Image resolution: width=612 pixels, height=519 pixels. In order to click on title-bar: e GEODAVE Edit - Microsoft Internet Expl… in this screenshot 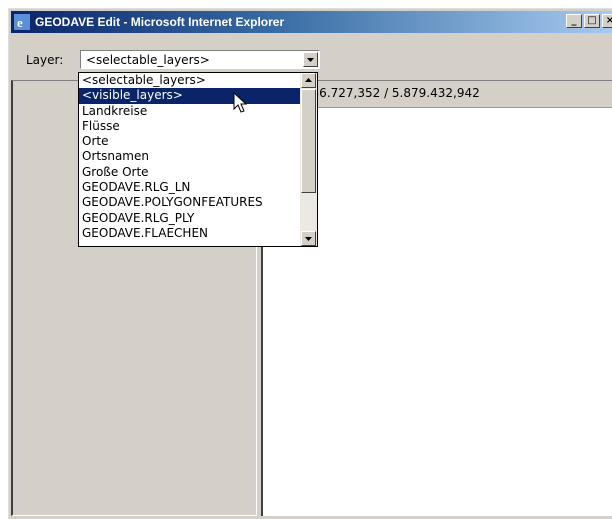, I will do `click(311, 22)`.